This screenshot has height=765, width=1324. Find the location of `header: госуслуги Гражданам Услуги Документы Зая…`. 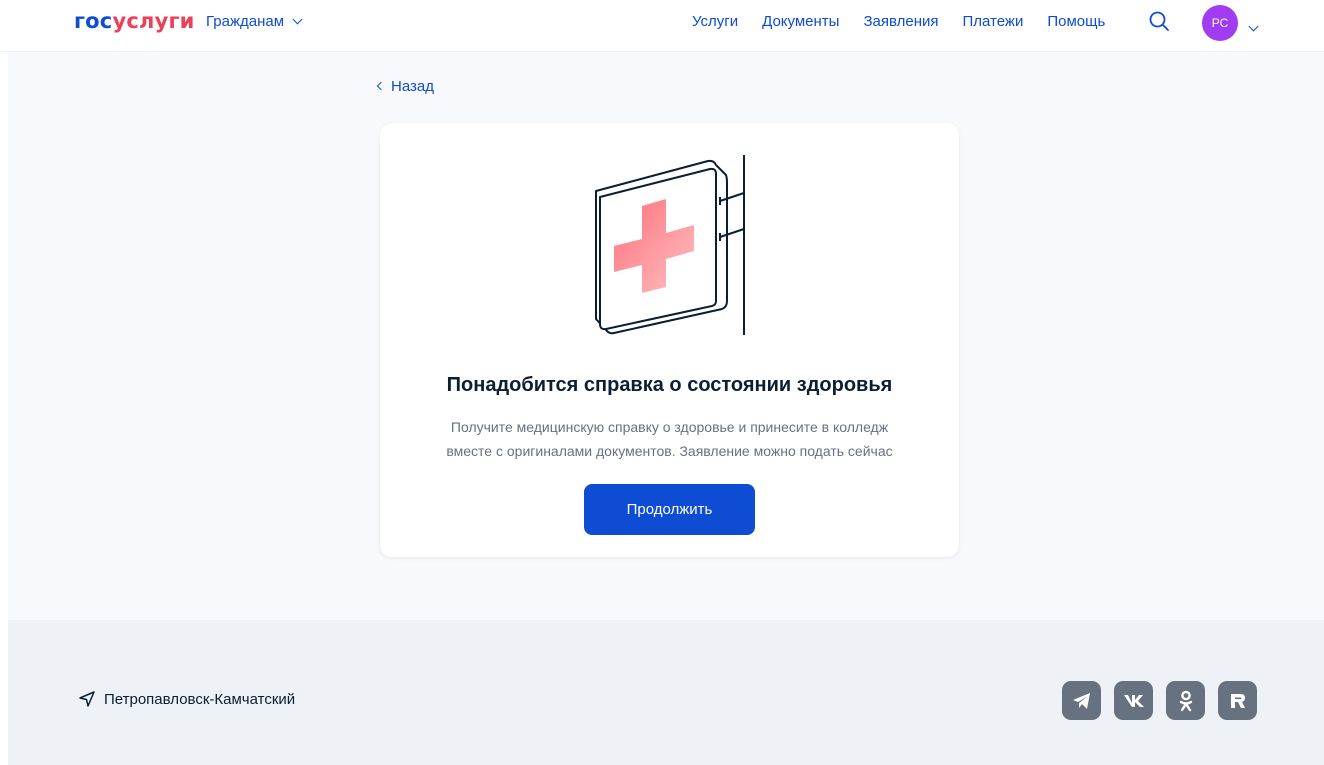

header: госуслуги Гражданам Услуги Документы Зая… is located at coordinates (662, 26).